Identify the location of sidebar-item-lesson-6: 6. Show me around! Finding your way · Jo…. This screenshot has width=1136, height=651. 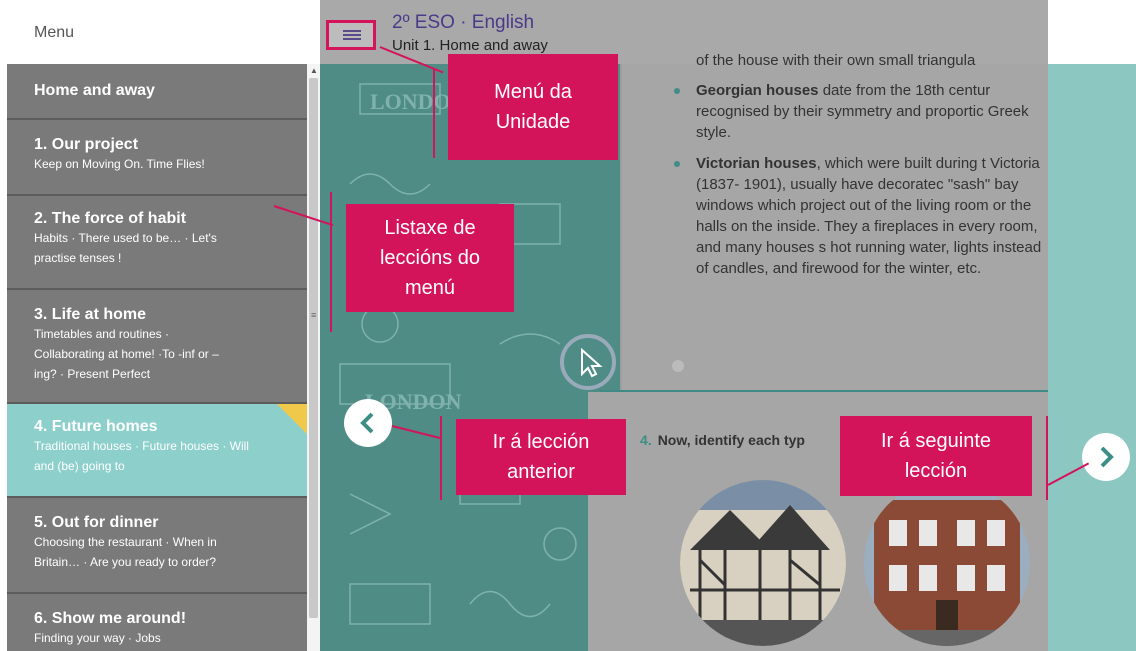
(157, 622).